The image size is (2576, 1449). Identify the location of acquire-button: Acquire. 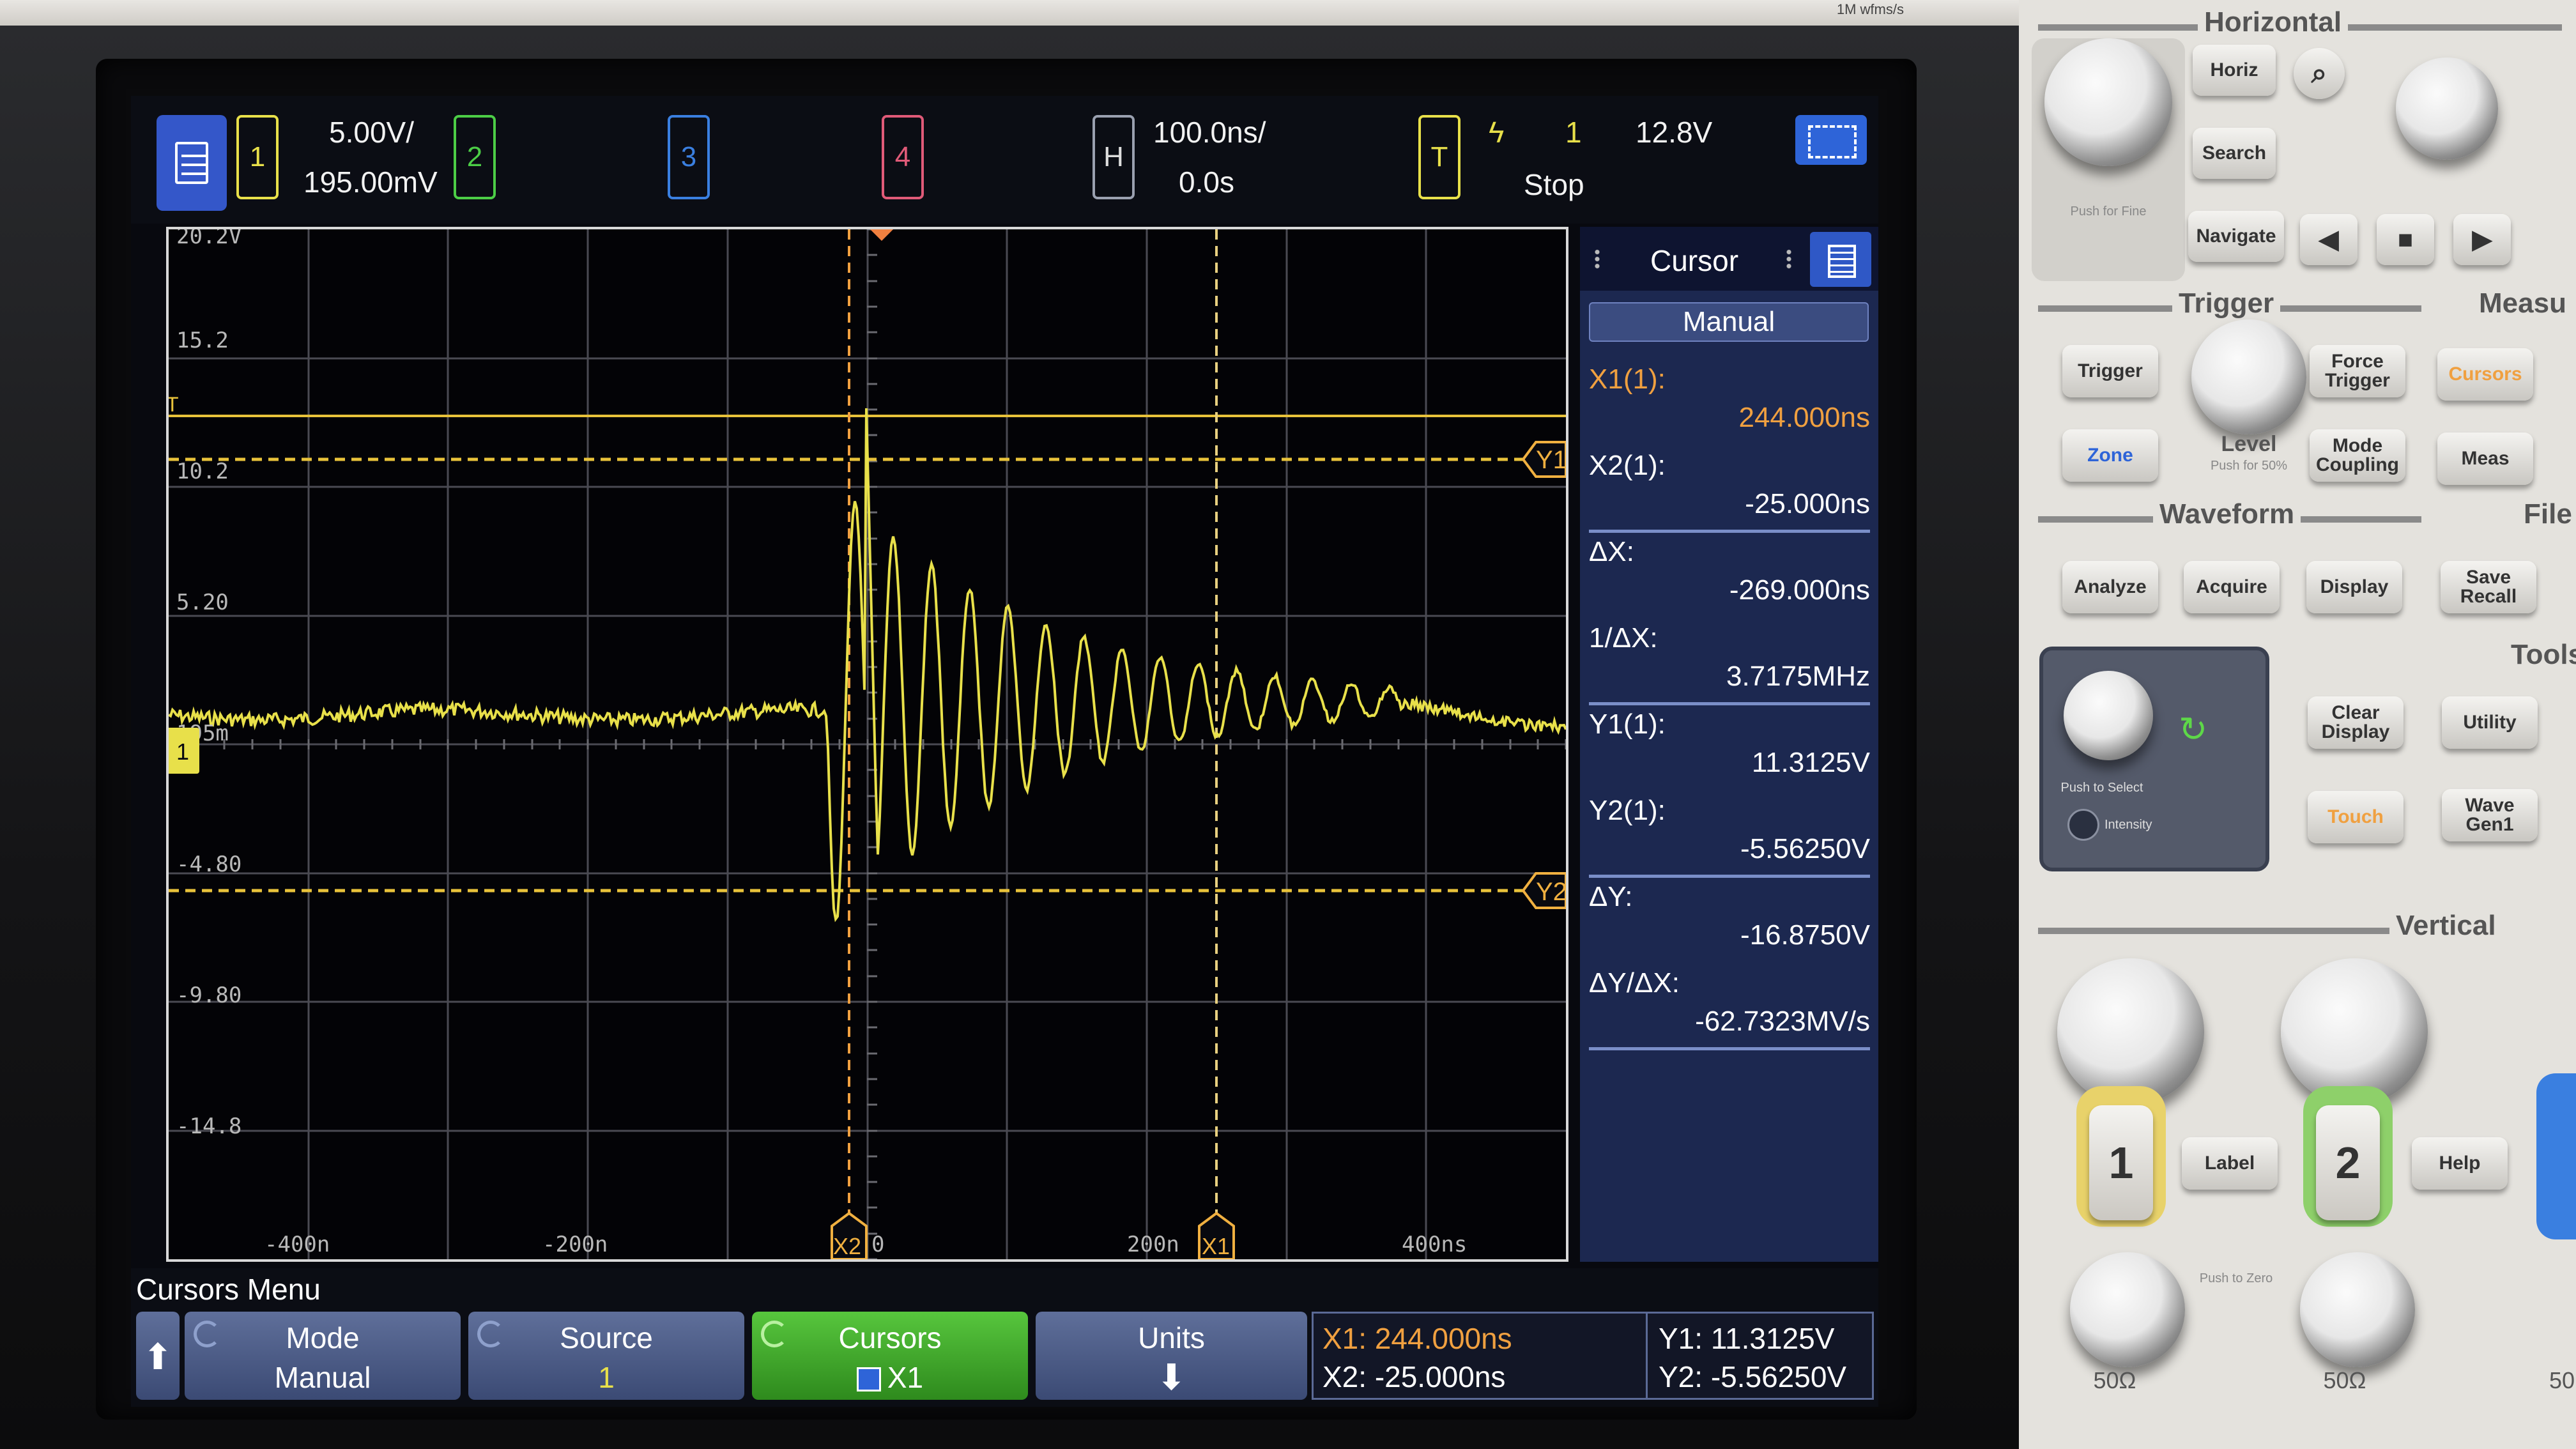
(2232, 587).